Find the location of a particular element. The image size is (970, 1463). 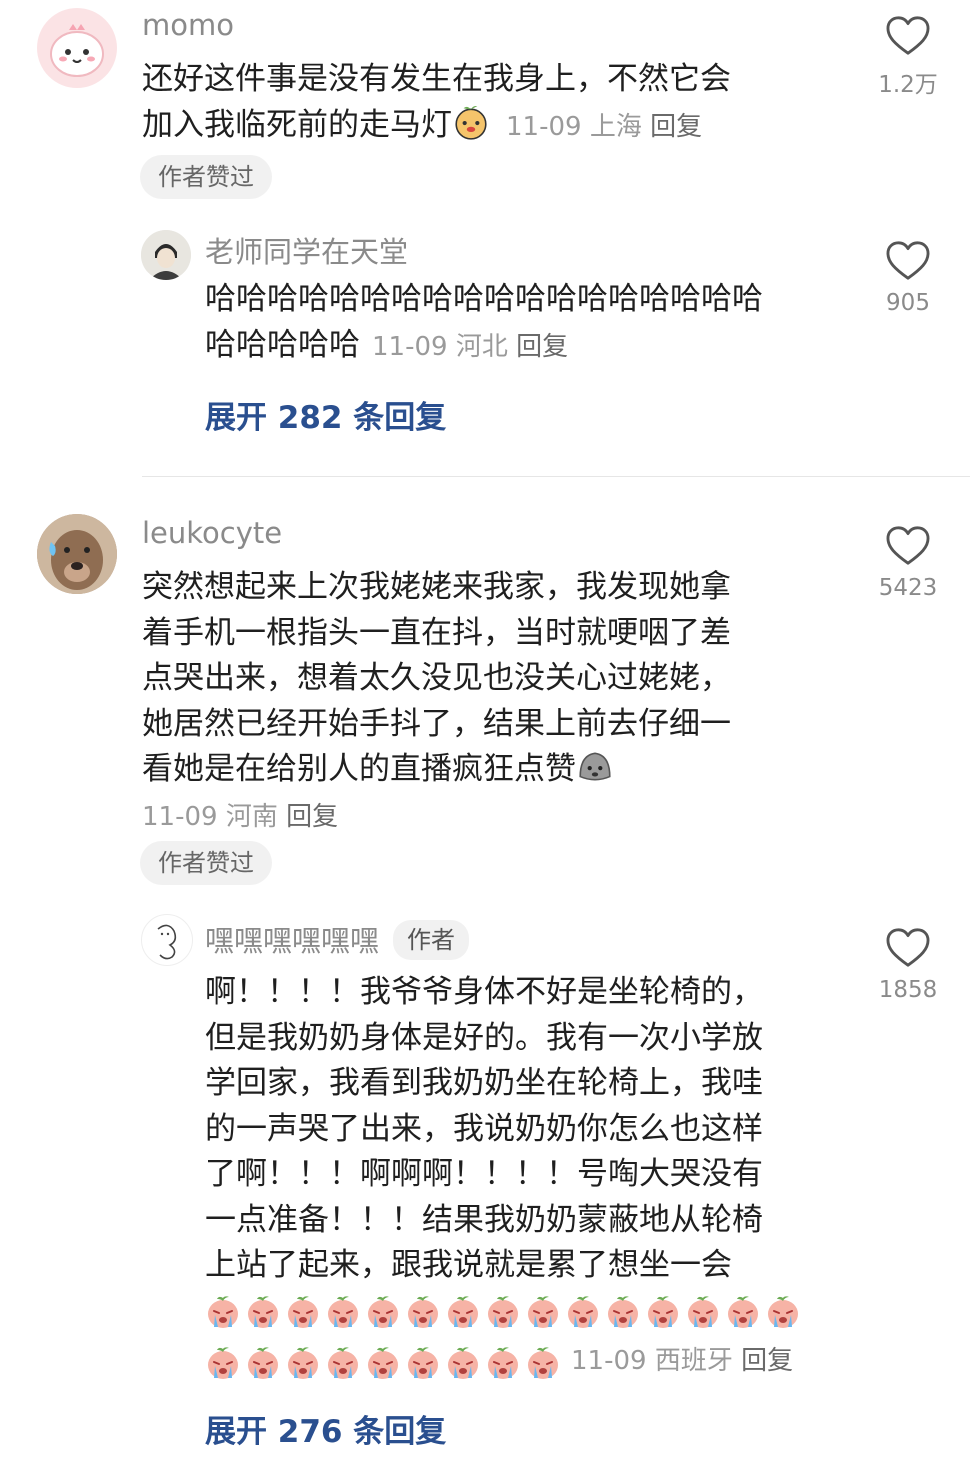

like-button: 905 is located at coordinates (908, 278).